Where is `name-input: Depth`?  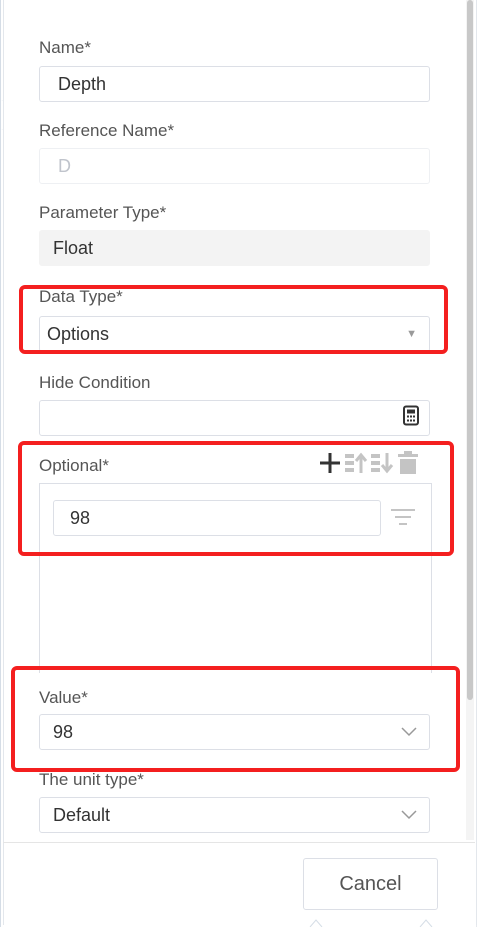 name-input: Depth is located at coordinates (234, 84).